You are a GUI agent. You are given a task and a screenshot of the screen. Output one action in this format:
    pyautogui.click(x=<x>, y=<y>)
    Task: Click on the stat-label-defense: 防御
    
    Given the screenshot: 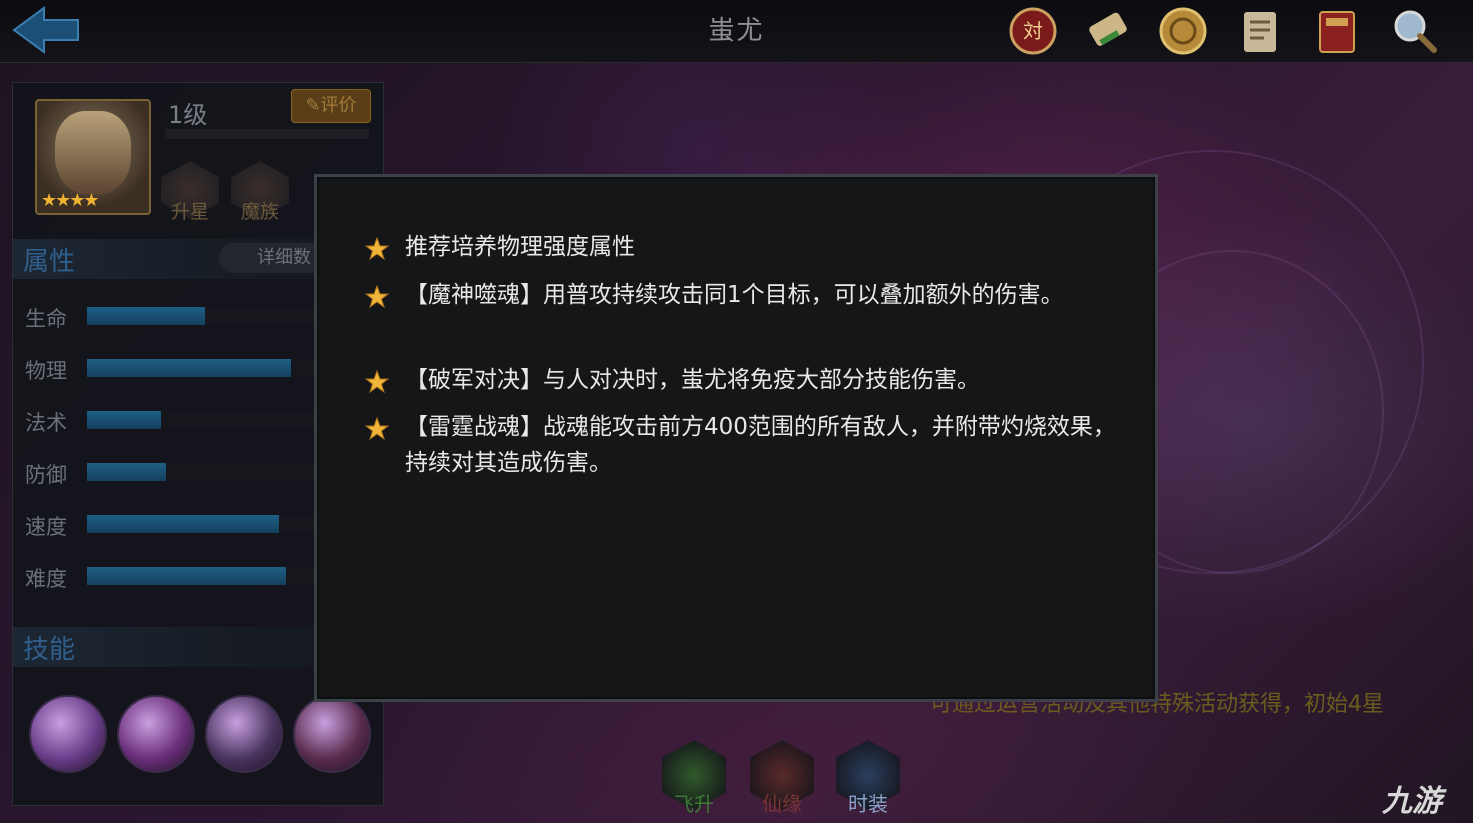 What is the action you would take?
    pyautogui.click(x=46, y=475)
    